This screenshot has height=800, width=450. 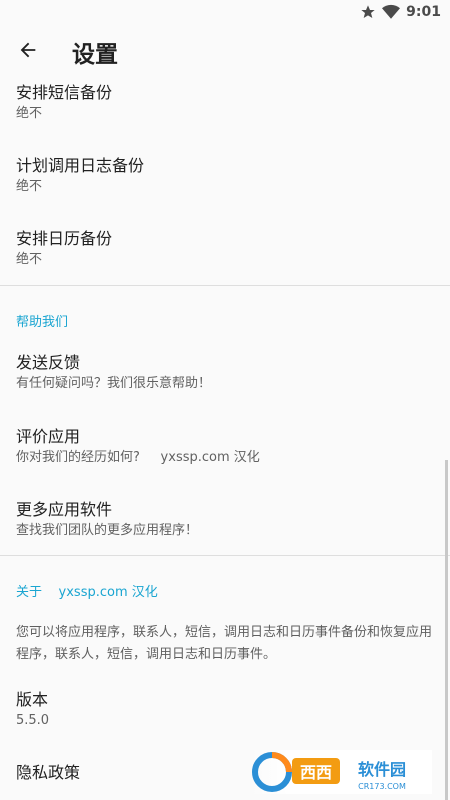 What do you see at coordinates (95, 55) in the screenshot?
I see `page-title: 设置` at bounding box center [95, 55].